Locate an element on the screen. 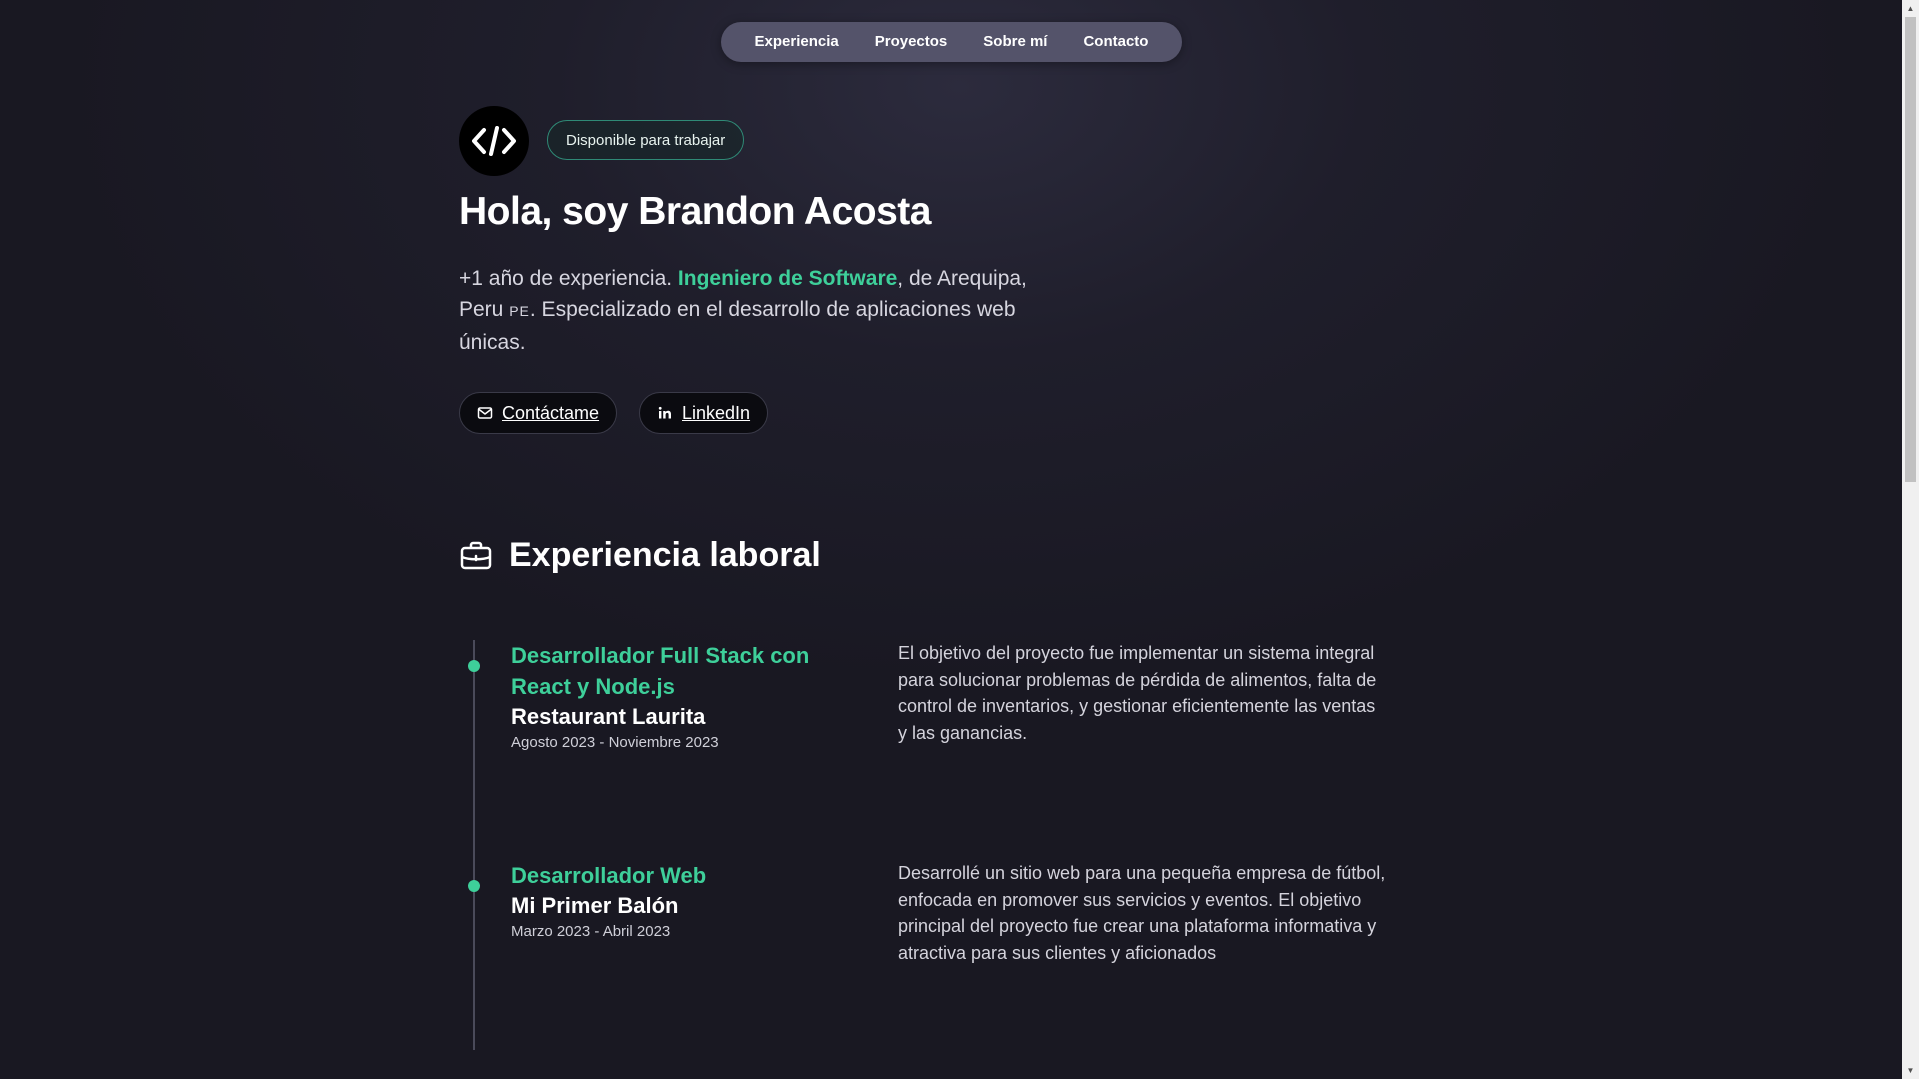 The width and height of the screenshot is (1919, 1079). linkedin-button: LinkedIn is located at coordinates (704, 413).